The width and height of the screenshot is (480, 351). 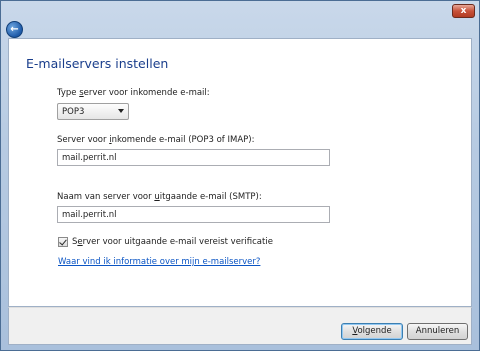 I want to click on checkmark-icon, so click(x=63, y=241).